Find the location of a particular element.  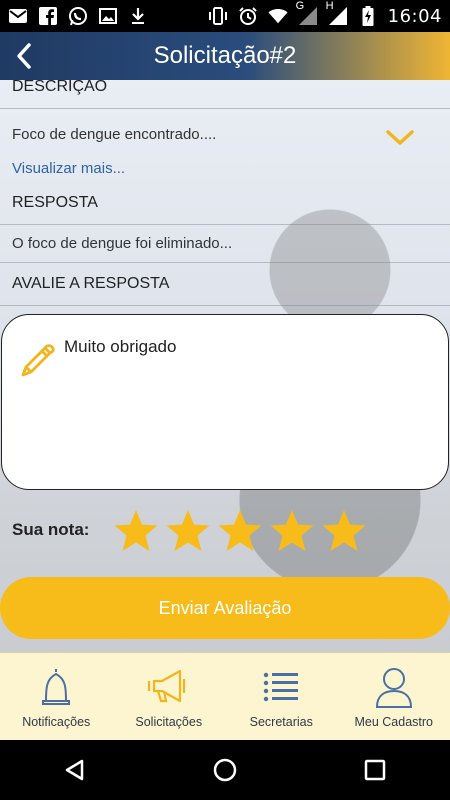

nav-item-meu-cadastro: Meu Cadastro is located at coordinates (394, 696).